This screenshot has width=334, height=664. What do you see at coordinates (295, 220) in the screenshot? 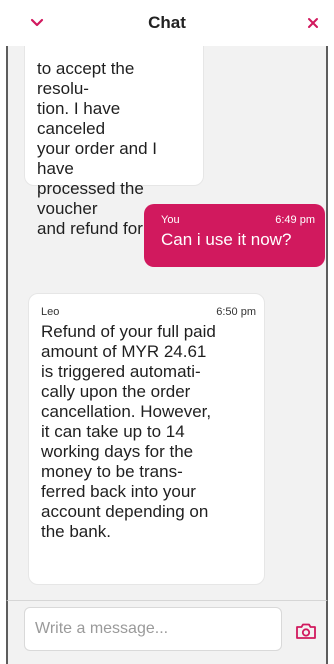
I see `message-time: 6:49 pm` at bounding box center [295, 220].